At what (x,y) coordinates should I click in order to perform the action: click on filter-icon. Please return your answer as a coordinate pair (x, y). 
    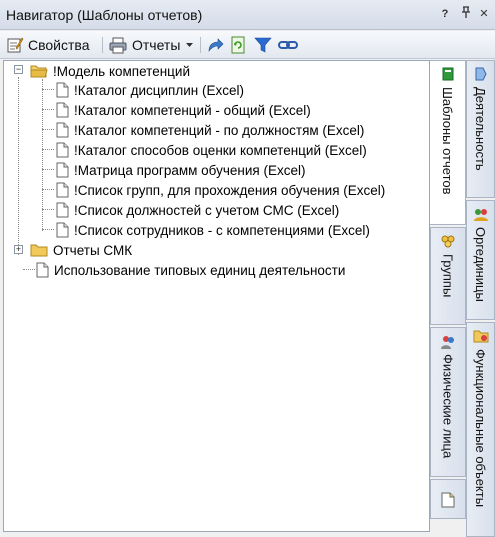
    Looking at the image, I should click on (263, 45).